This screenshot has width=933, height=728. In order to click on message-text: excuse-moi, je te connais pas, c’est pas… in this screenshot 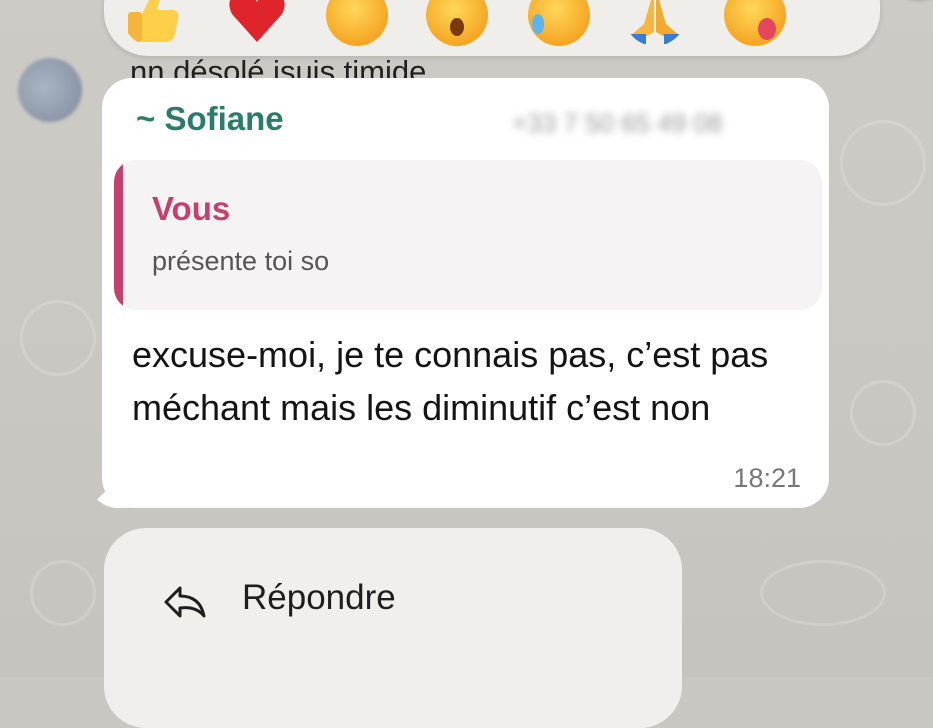, I will do `click(450, 381)`.